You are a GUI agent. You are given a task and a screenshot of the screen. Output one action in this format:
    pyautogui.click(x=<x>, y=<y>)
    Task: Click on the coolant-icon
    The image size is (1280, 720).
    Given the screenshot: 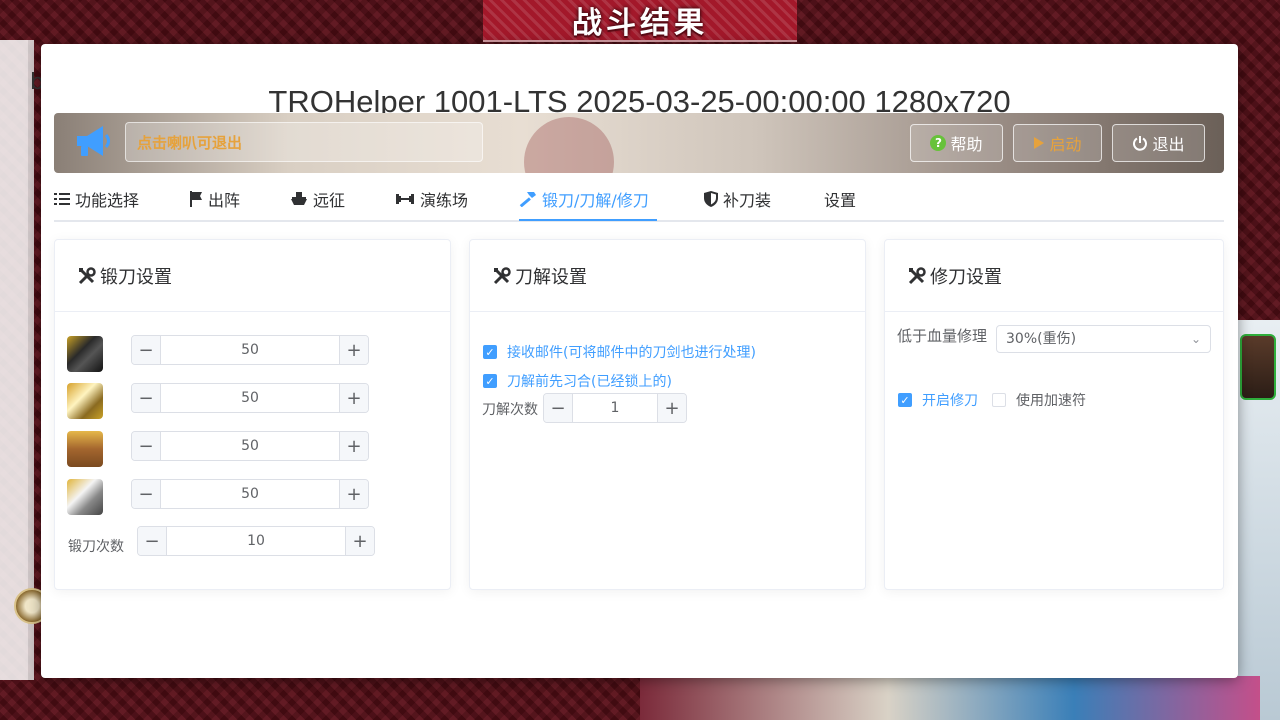 What is the action you would take?
    pyautogui.click(x=85, y=449)
    